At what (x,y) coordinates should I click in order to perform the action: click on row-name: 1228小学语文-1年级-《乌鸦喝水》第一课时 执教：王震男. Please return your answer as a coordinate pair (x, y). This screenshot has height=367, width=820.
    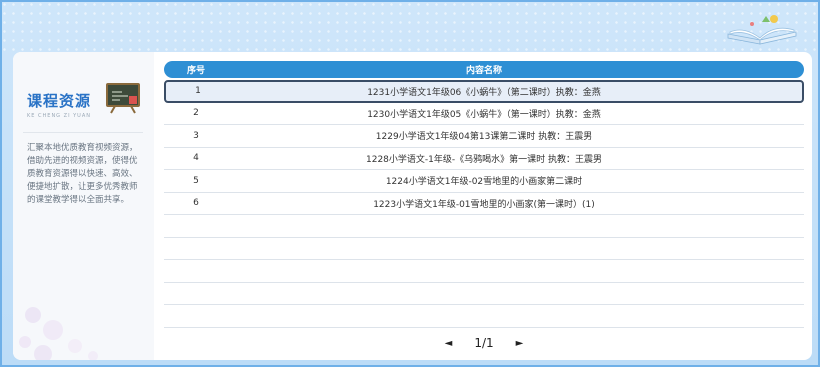
    Looking at the image, I should click on (516, 158).